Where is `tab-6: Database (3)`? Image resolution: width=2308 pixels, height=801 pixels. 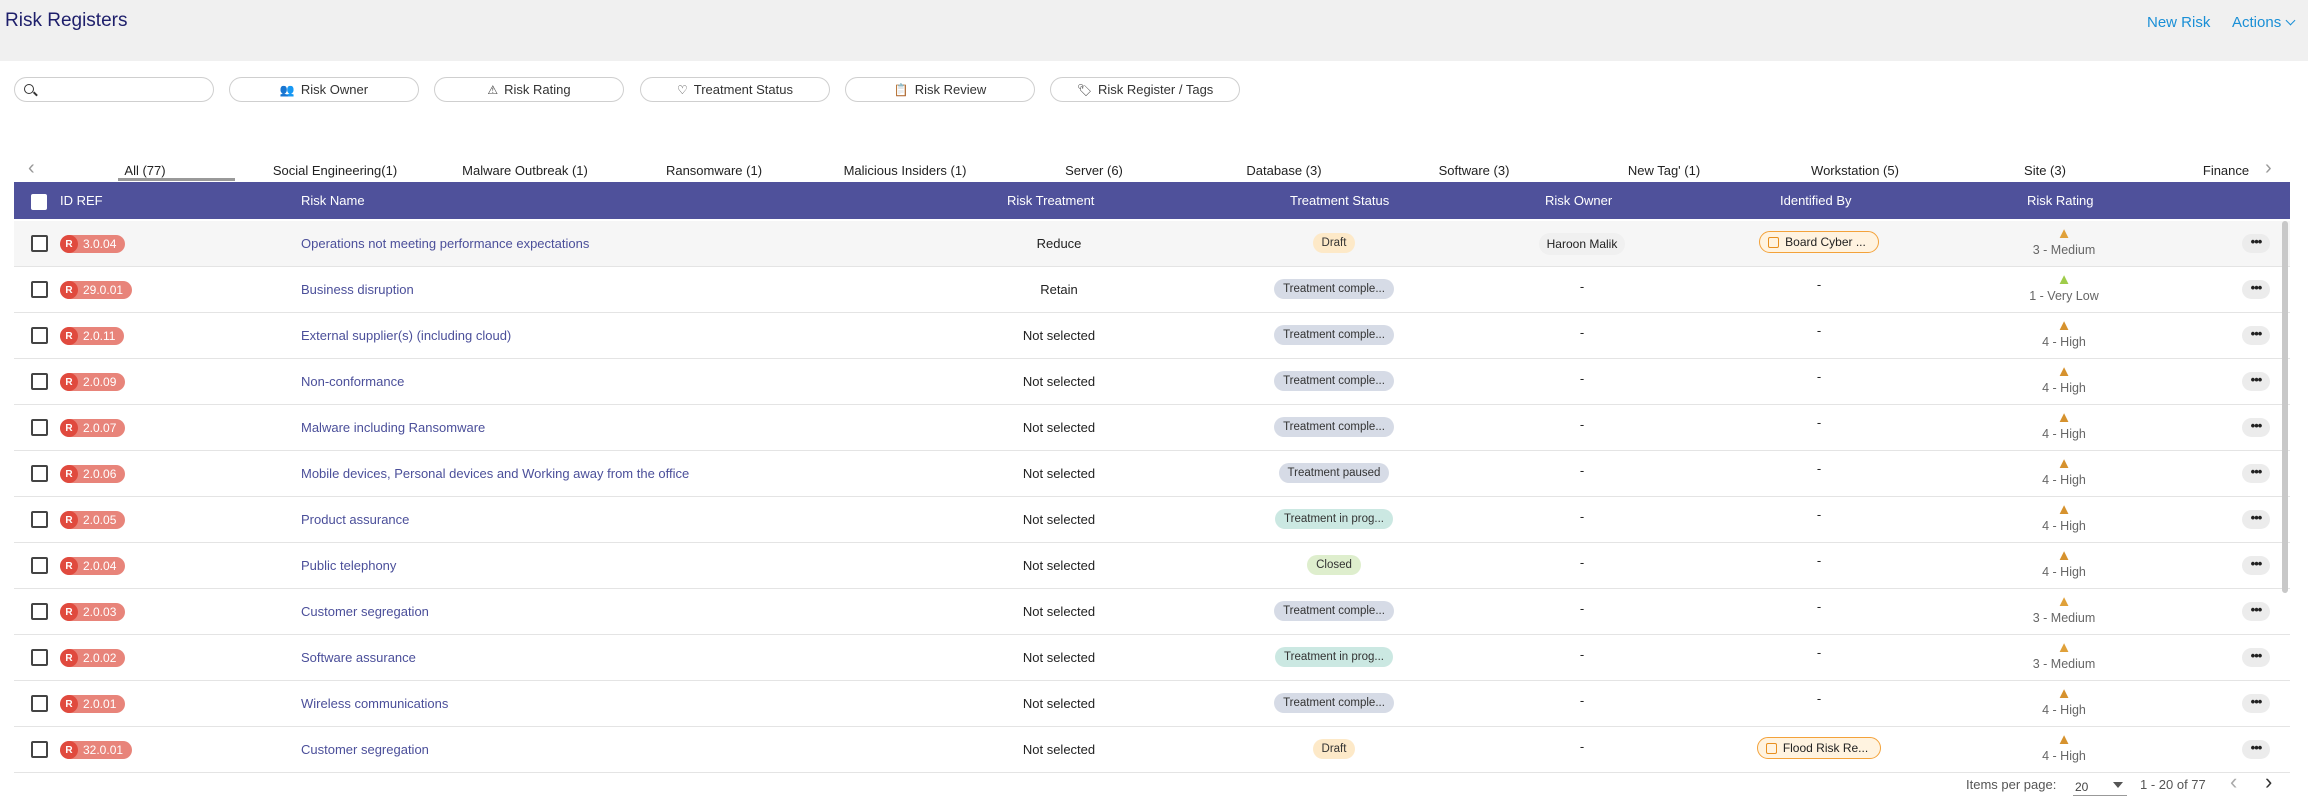
tab-6: Database (3) is located at coordinates (1283, 170).